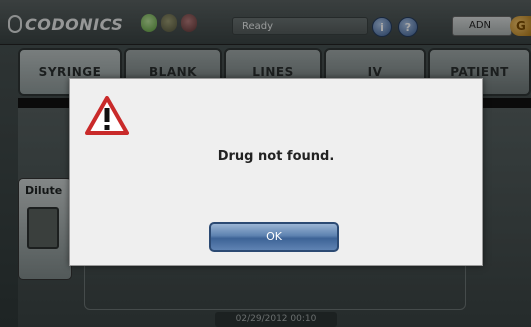 Image resolution: width=531 pixels, height=327 pixels. I want to click on warning-icon, so click(107, 115).